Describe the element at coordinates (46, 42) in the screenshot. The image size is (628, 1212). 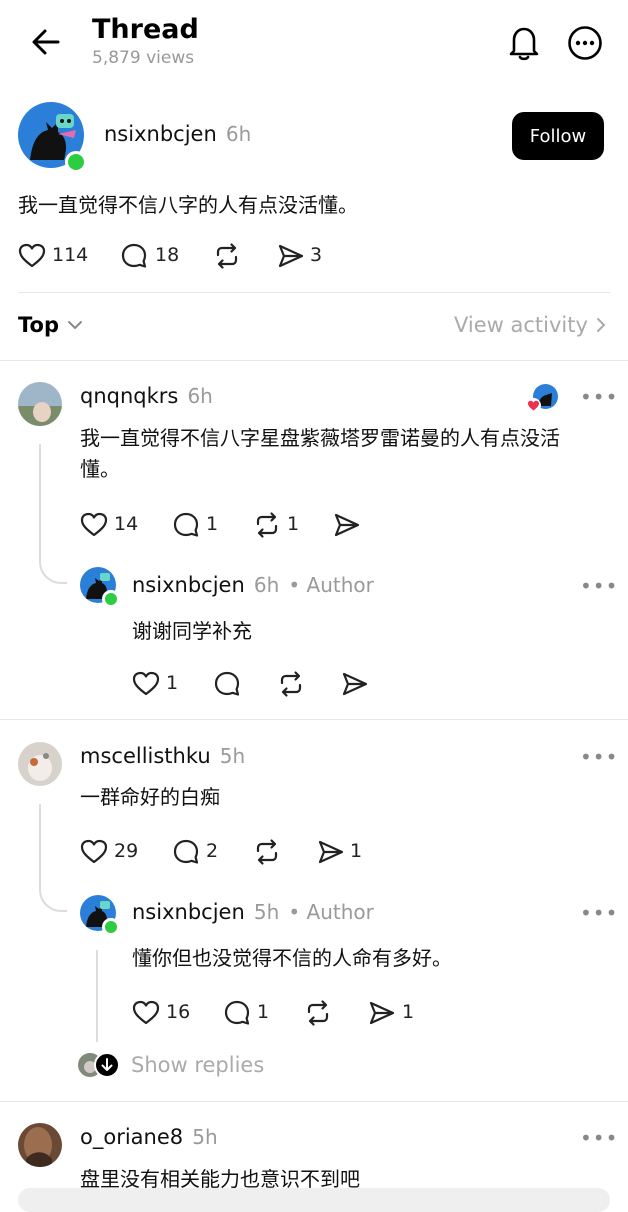
I see `back-arrow-icon` at that location.